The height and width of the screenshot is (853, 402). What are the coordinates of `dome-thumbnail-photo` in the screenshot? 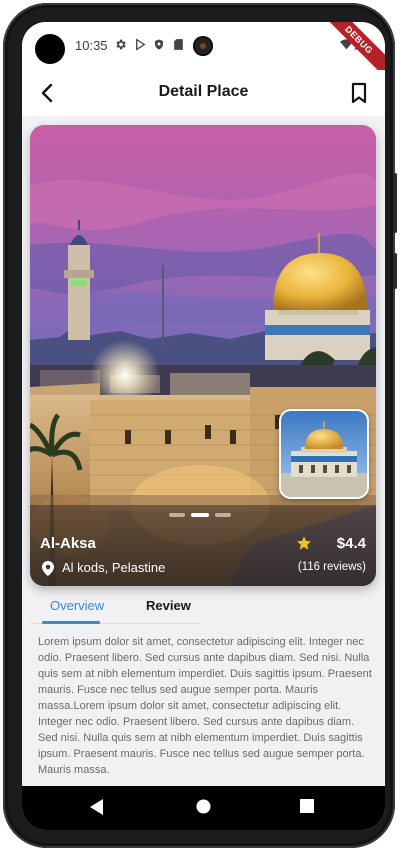 It's located at (324, 454).